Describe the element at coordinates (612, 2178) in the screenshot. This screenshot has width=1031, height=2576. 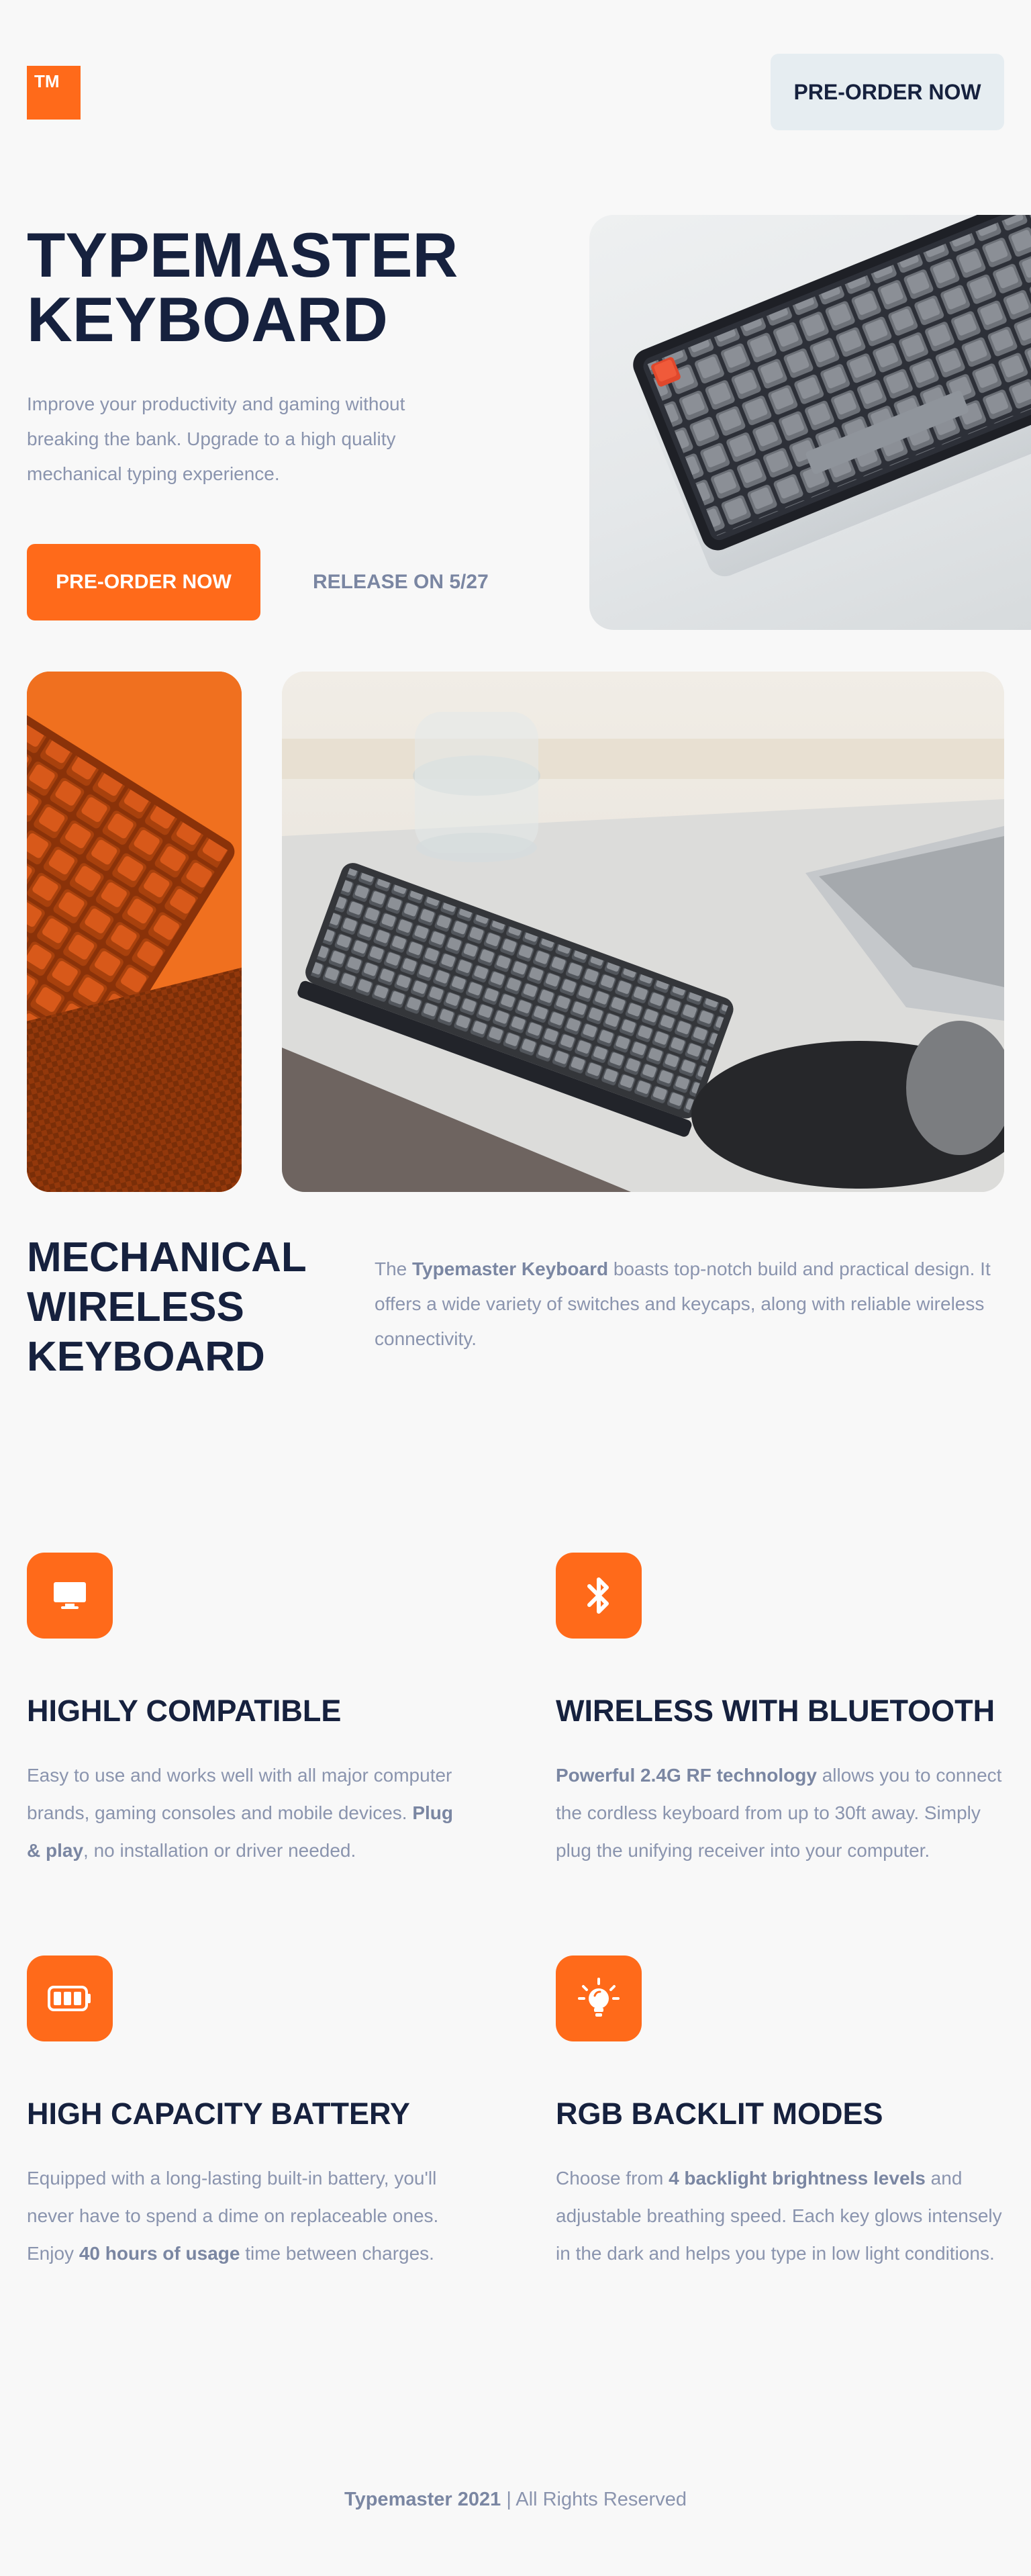
I see `feature-desc-a: Choose from` at that location.